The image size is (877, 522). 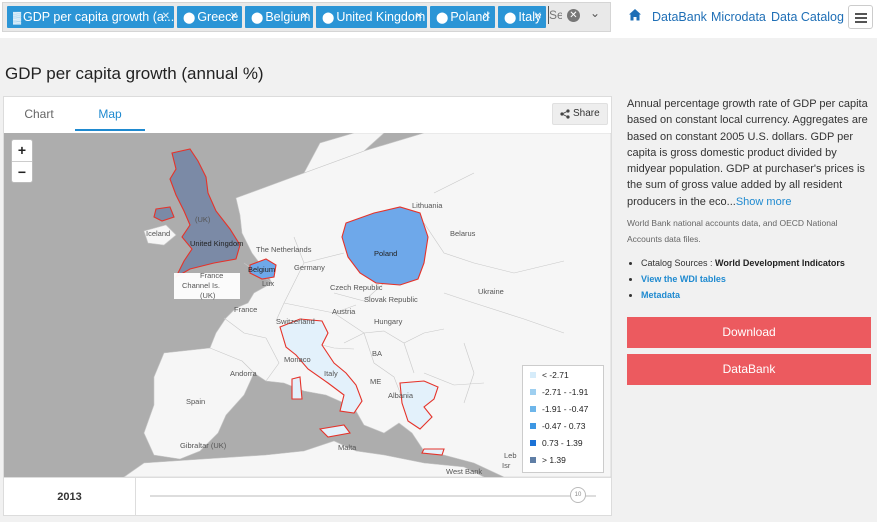 I want to click on chip-united-kingdom: ⬤ United Kingdom ✕, so click(x=371, y=17).